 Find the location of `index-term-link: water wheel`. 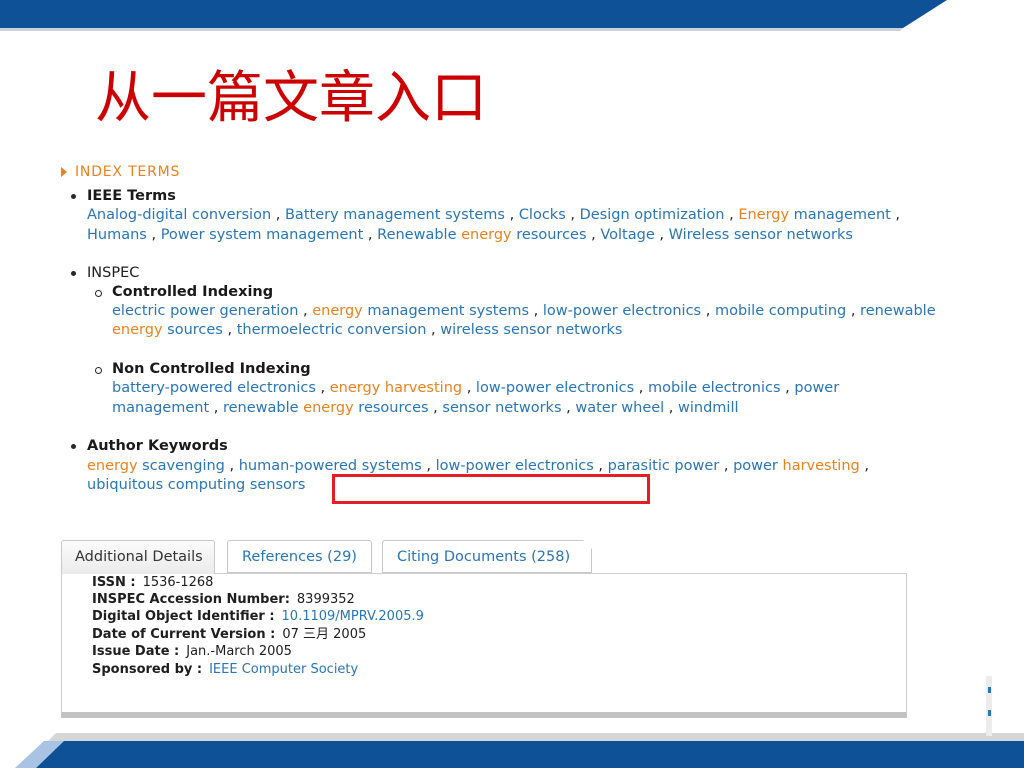

index-term-link: water wheel is located at coordinates (619, 408).